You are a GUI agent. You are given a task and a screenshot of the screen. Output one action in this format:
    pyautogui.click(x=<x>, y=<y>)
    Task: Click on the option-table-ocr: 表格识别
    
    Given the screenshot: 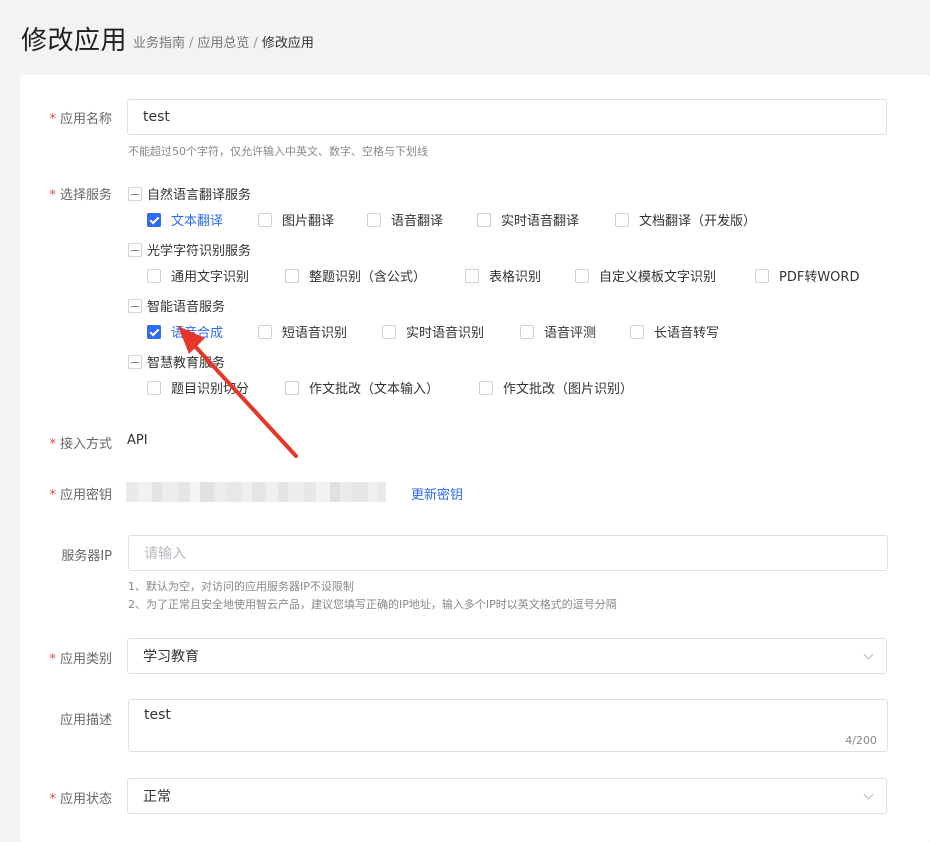 What is the action you would take?
    pyautogui.click(x=503, y=275)
    